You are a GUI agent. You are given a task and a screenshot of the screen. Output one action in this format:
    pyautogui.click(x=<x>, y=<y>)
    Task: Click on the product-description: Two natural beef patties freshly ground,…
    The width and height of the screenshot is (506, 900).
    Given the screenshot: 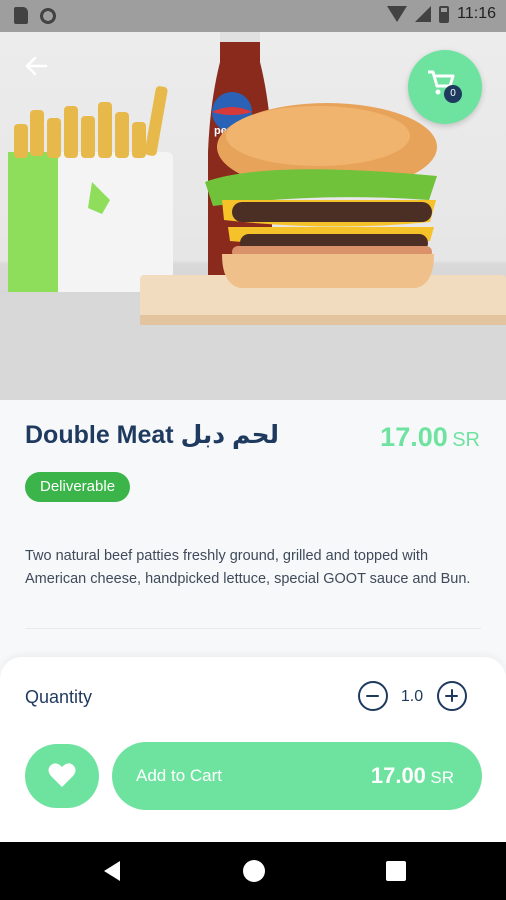 What is the action you would take?
    pyautogui.click(x=248, y=567)
    